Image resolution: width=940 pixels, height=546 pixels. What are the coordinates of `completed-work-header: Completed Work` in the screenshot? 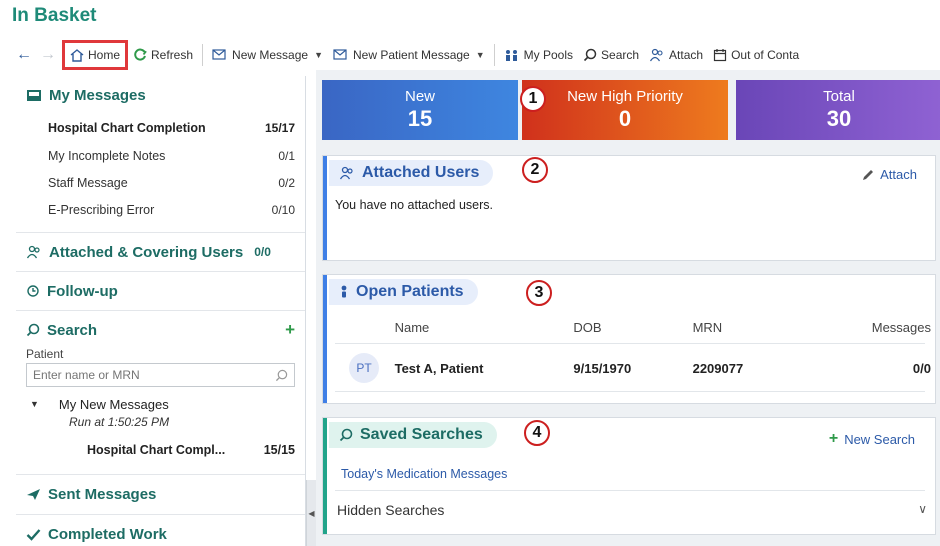 It's located at (160, 530).